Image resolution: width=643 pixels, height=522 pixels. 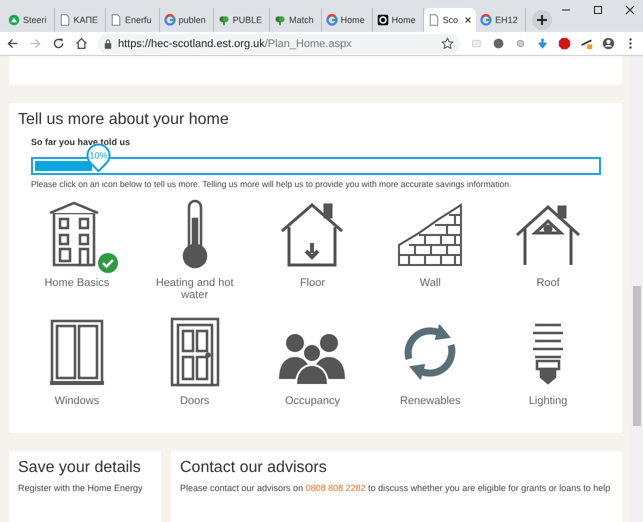 I want to click on category-tile: Home Basics, so click(x=77, y=251).